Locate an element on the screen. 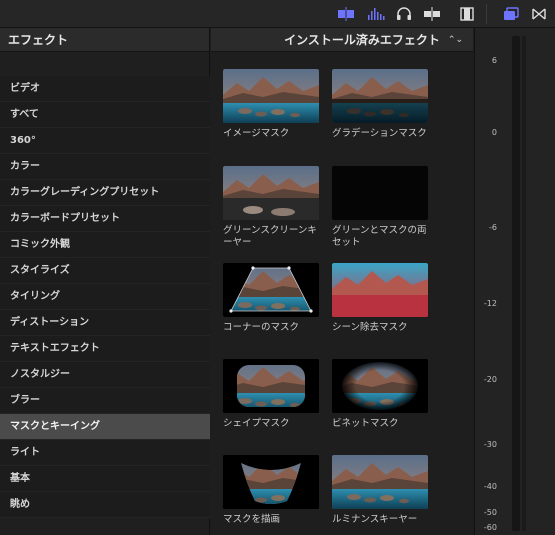 The height and width of the screenshot is (535, 555). installed-effects-dropdown: インストール済みエフェクト ⌃⌄ is located at coordinates (342, 40).